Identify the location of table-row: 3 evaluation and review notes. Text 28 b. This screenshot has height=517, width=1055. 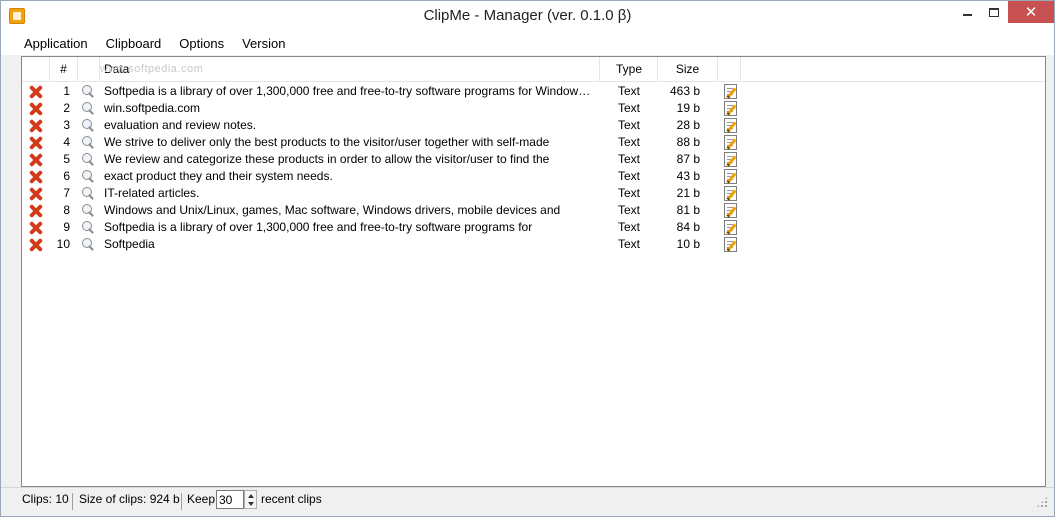
(533, 125).